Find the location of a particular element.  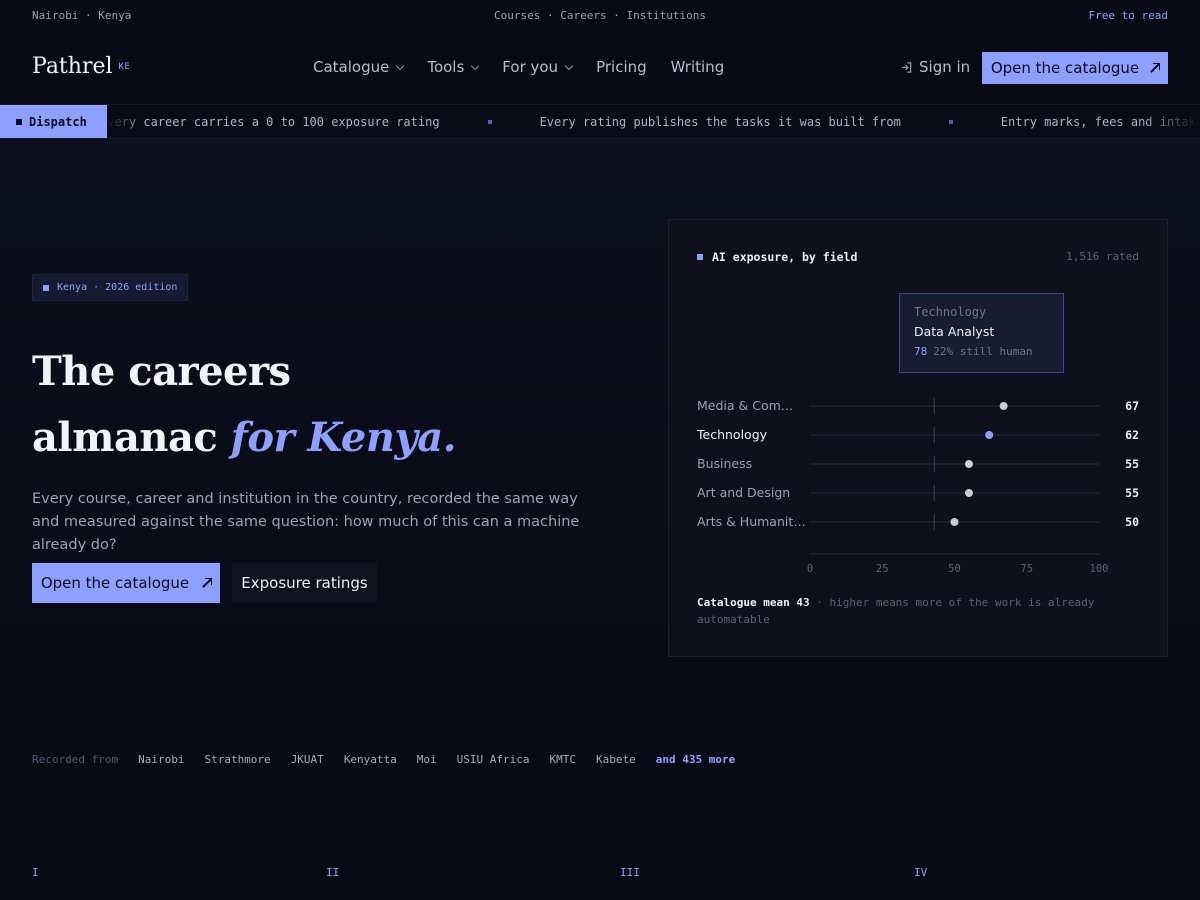

open-catalogue-hero-button: Open the catalogue is located at coordinates (126, 583).